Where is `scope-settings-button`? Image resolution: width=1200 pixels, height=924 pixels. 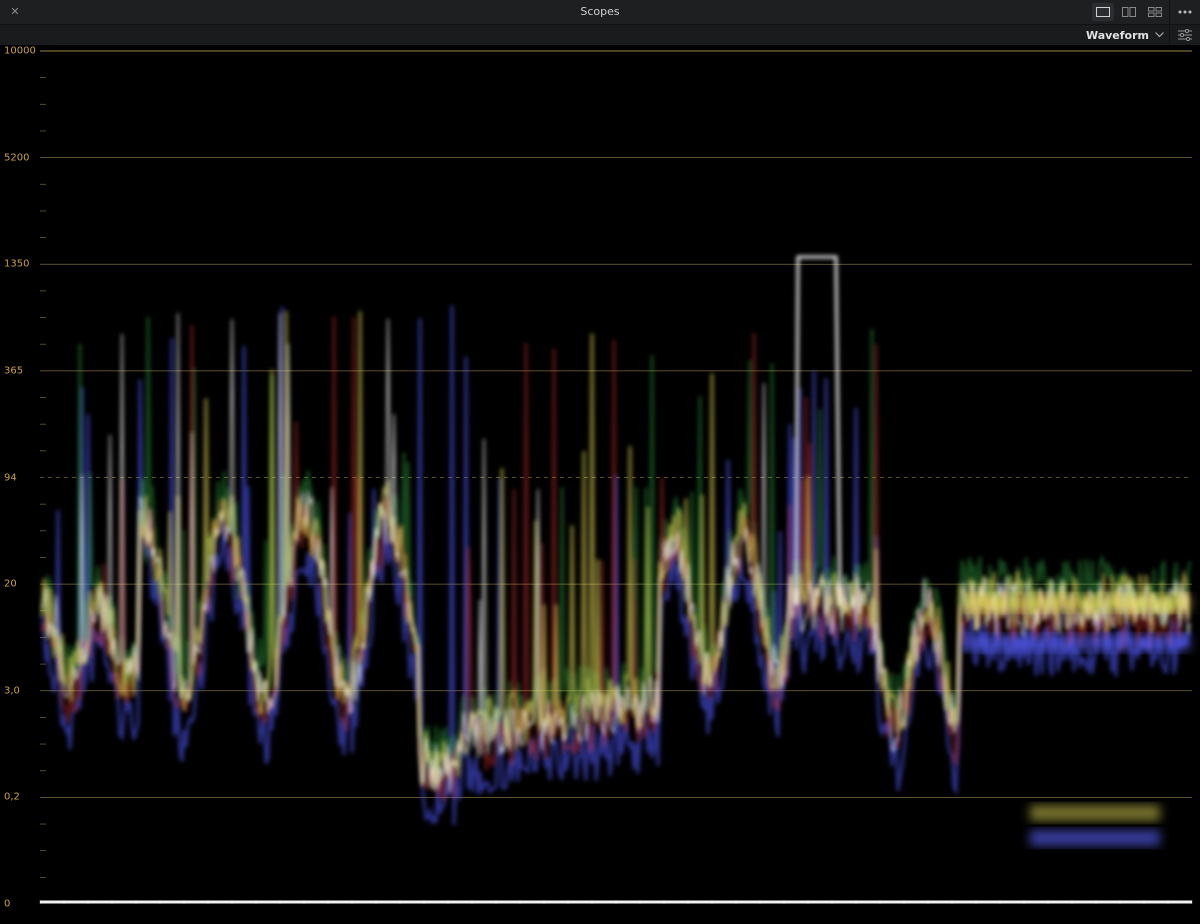
scope-settings-button is located at coordinates (1184, 35).